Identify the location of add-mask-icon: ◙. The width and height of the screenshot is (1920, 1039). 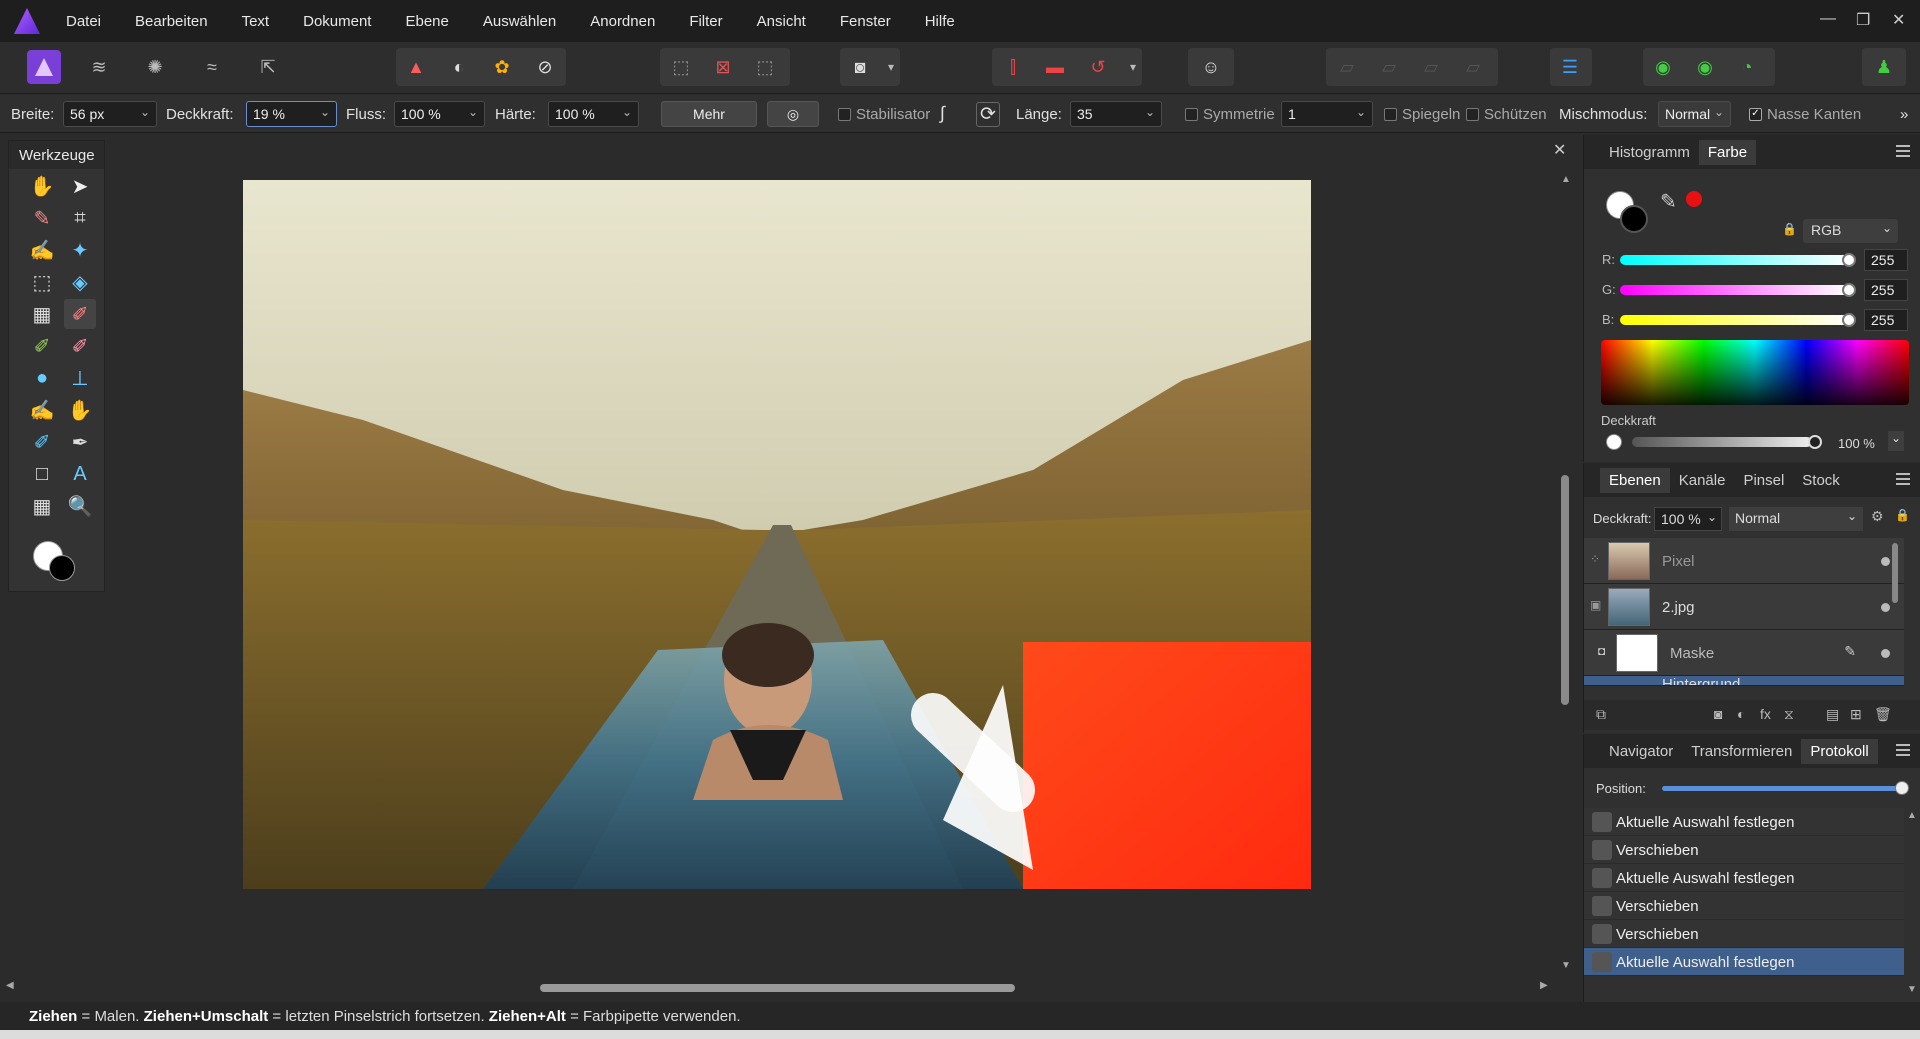
(1718, 714).